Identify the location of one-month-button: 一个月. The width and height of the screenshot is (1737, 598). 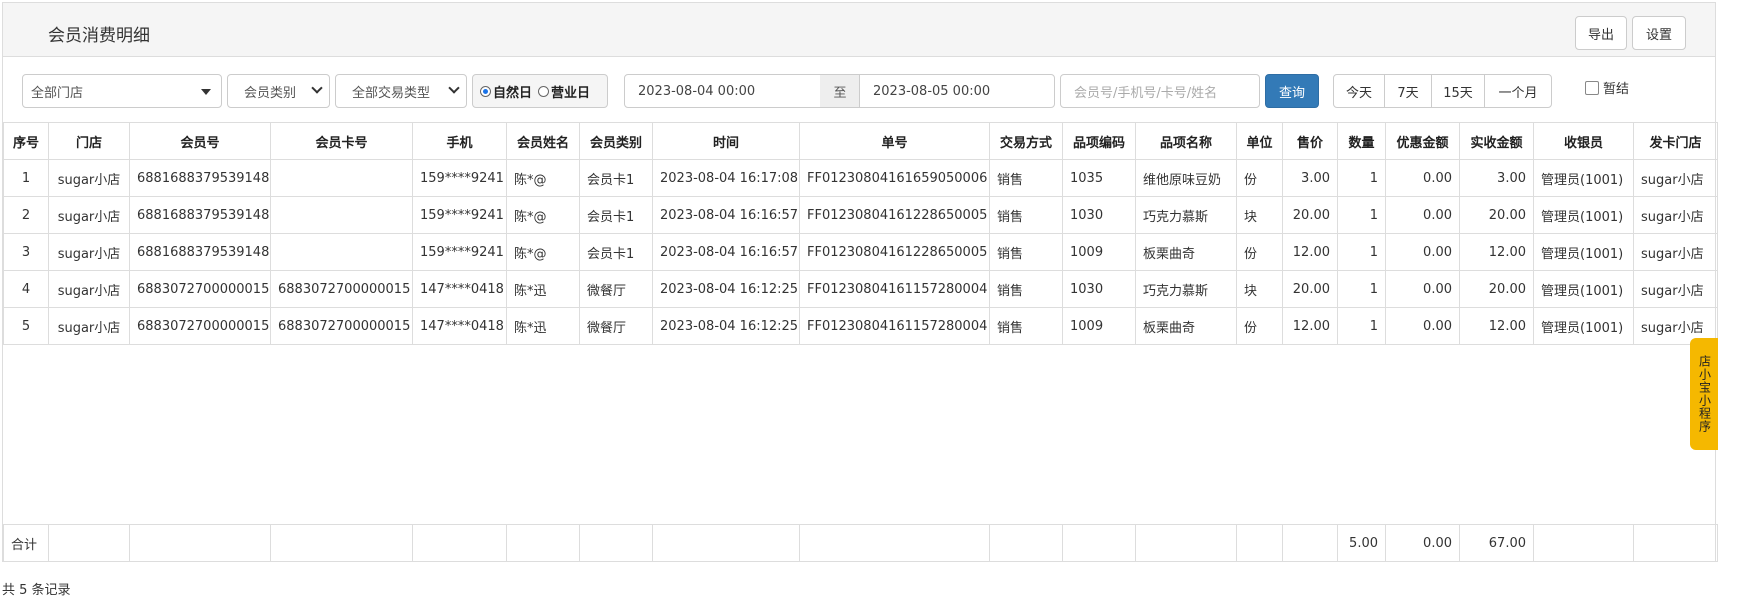
(1518, 91).